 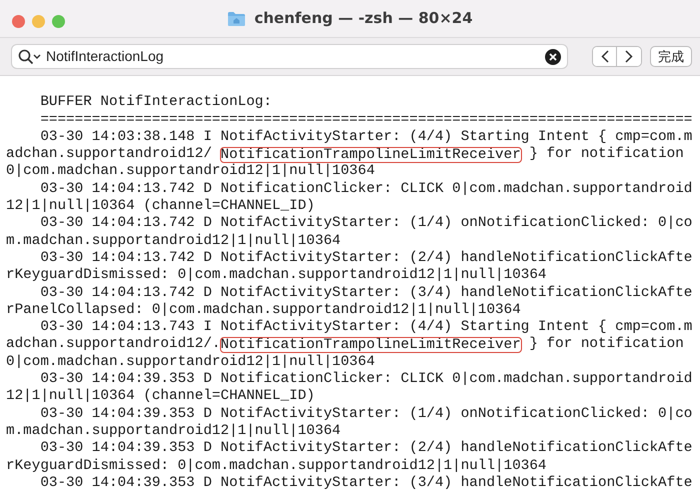 What do you see at coordinates (293, 56) in the screenshot?
I see `search-field: NotifInteractionLog` at bounding box center [293, 56].